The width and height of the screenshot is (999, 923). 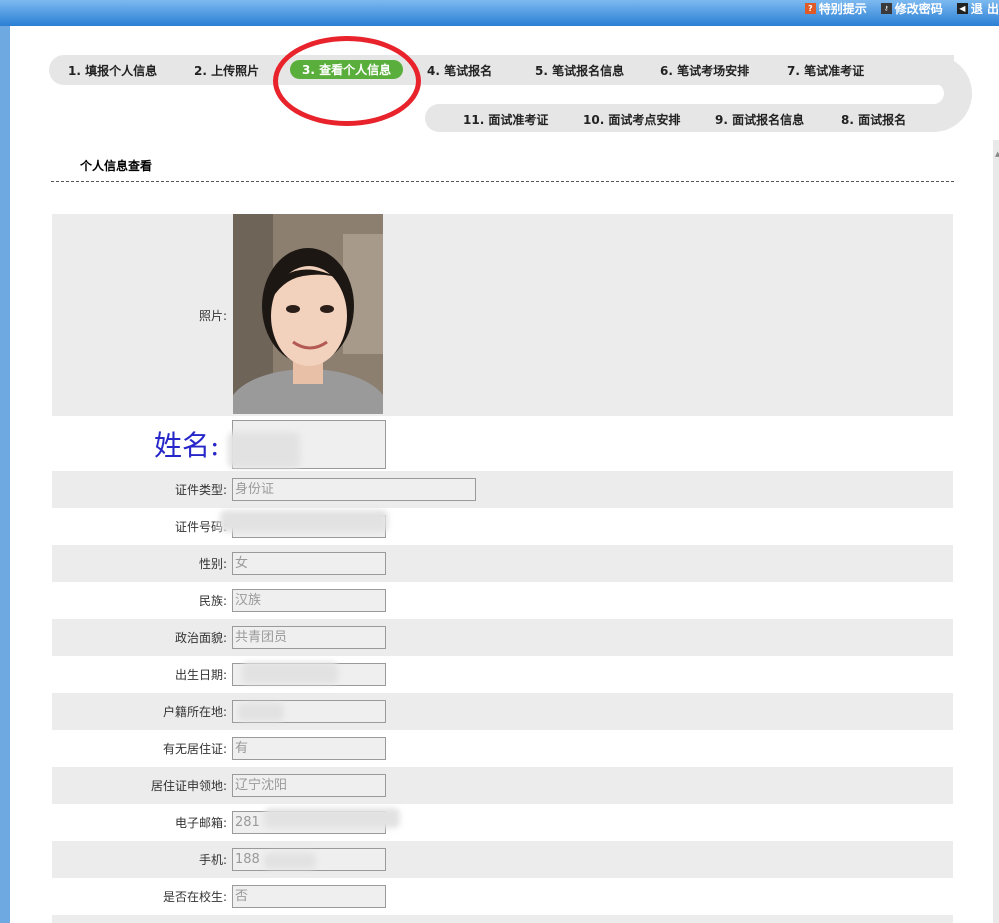 What do you see at coordinates (226, 70) in the screenshot?
I see `step-upload-photo: 2. 上传照片` at bounding box center [226, 70].